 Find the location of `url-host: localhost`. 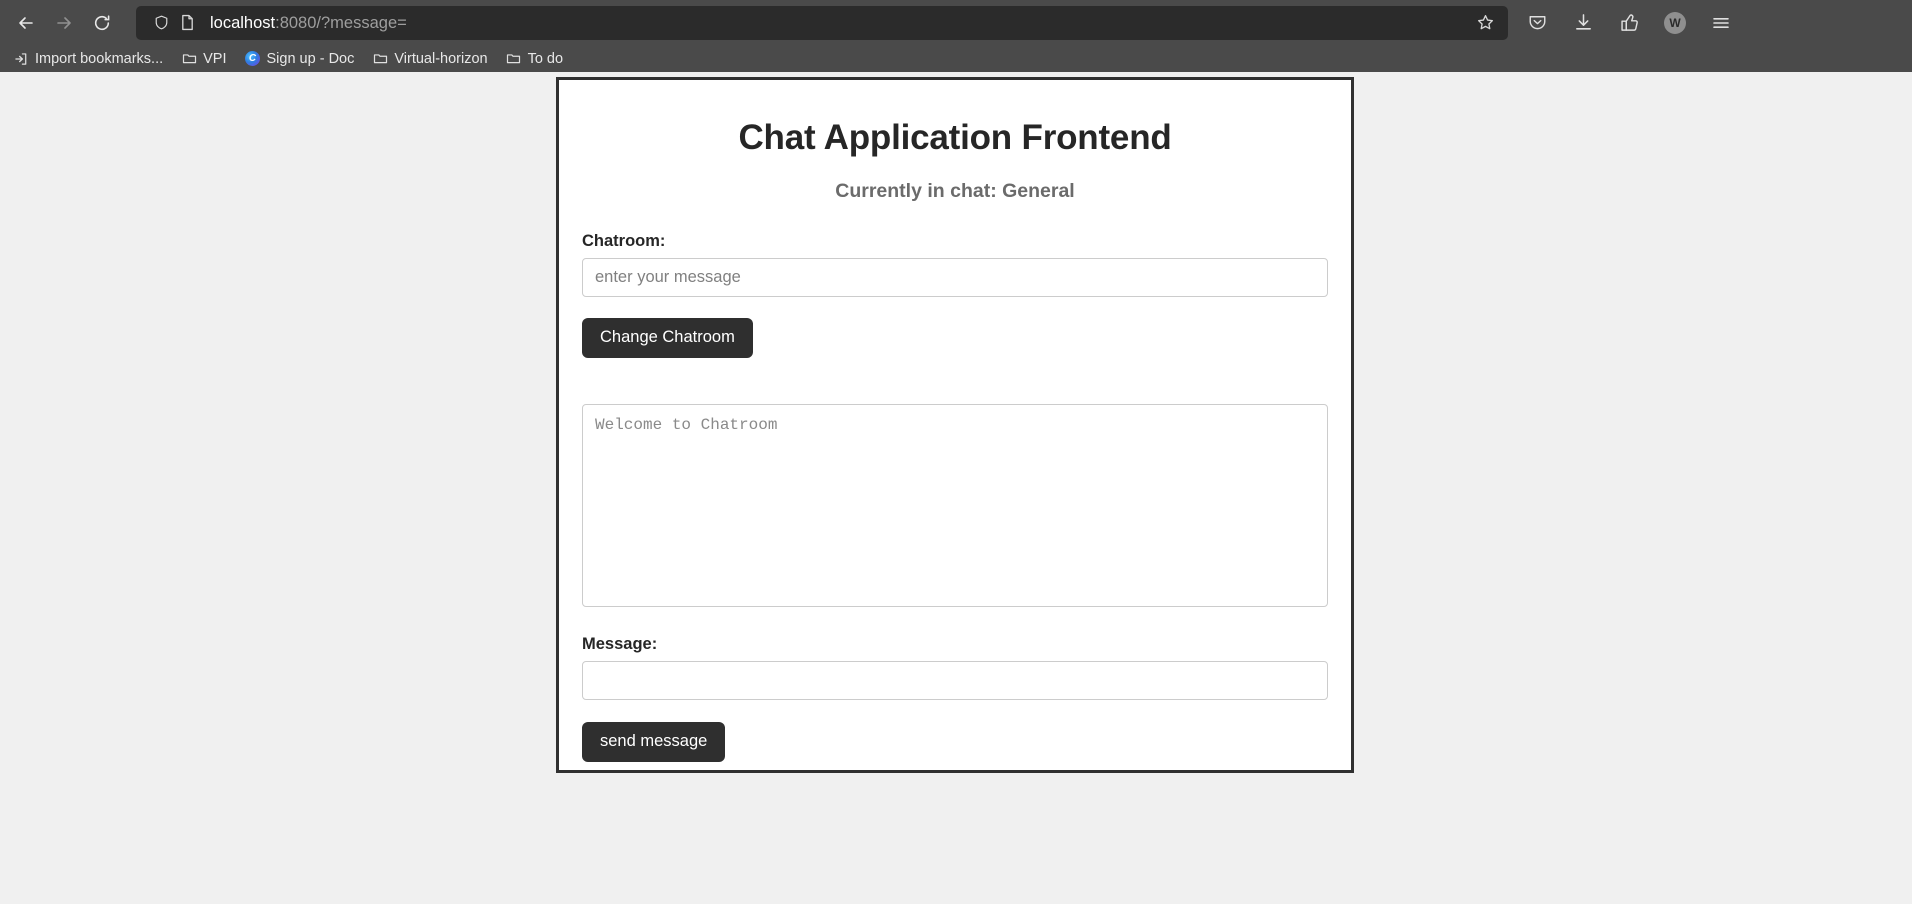

url-host: localhost is located at coordinates (243, 22).